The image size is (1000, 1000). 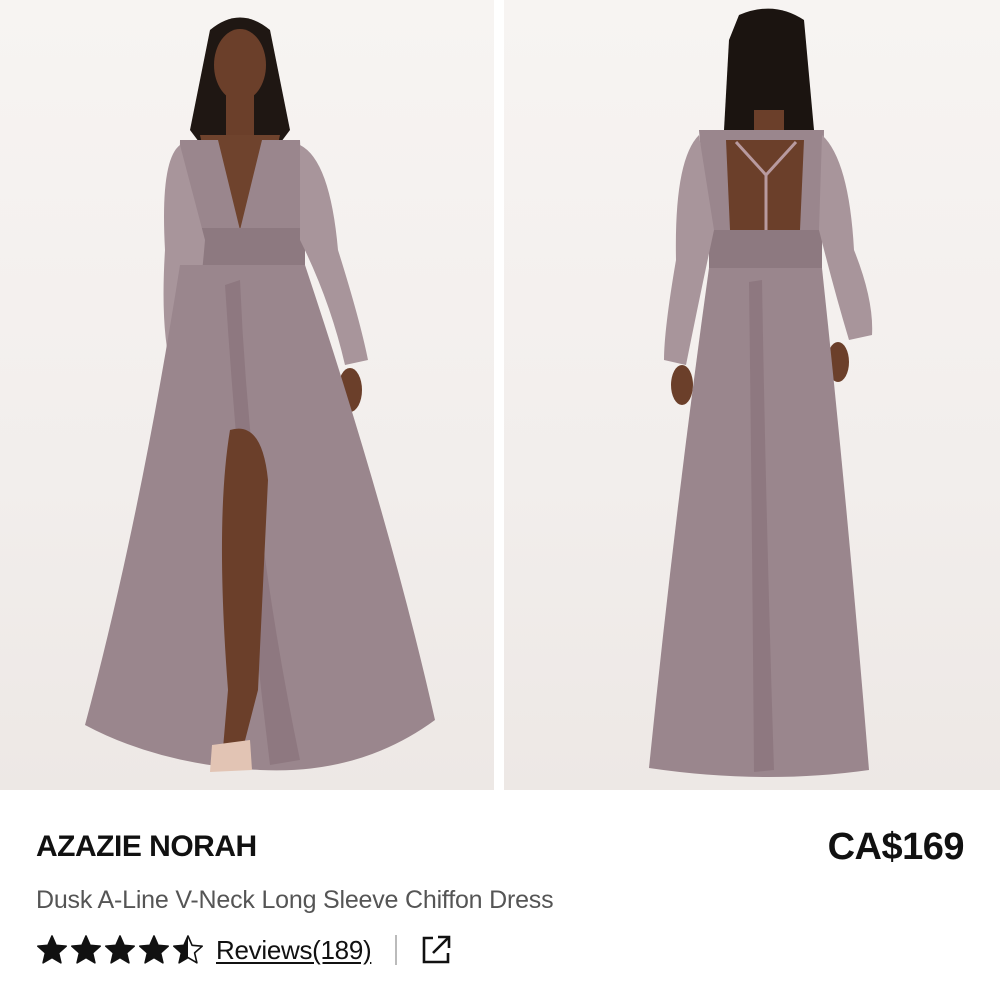 I want to click on reviews-link: Reviews(189), so click(x=294, y=950).